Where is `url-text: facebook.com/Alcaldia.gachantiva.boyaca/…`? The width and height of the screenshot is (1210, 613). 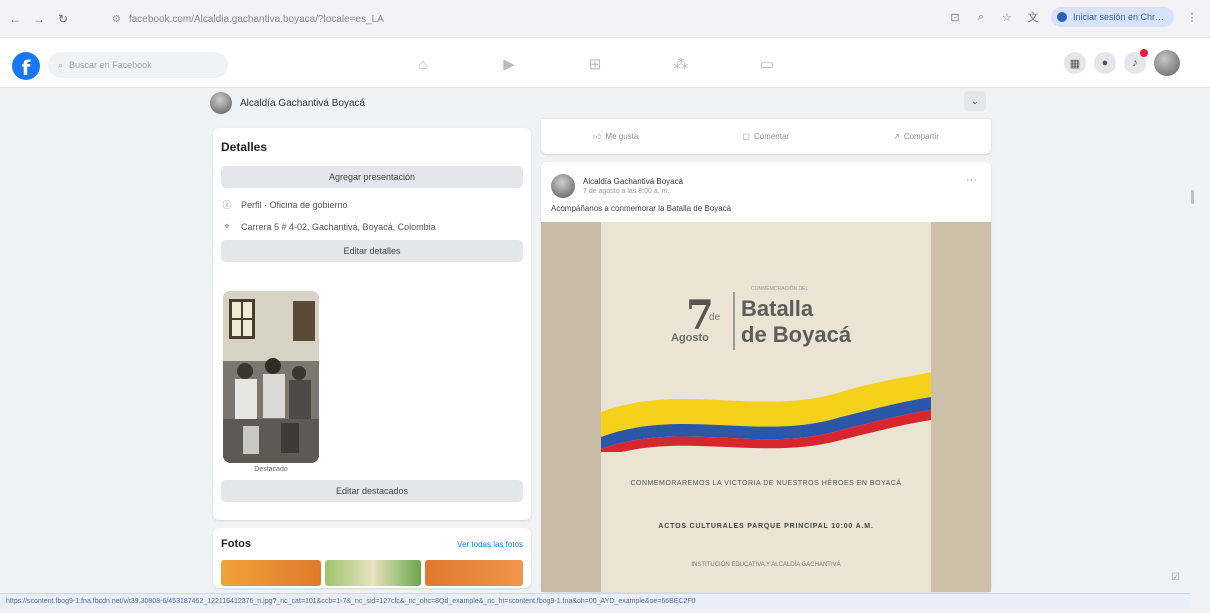
url-text: facebook.com/Alcaldia.gachantiva.boyaca/… is located at coordinates (256, 19).